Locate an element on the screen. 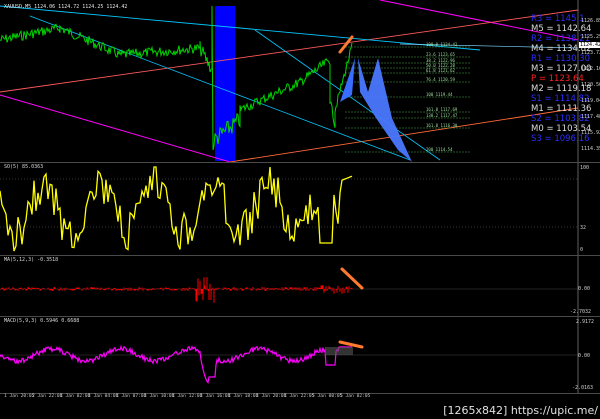 Image resolution: width=600 pixels, height=419 pixels. time-axis-tick: 4 Jan 04:05 is located at coordinates (103, 396).